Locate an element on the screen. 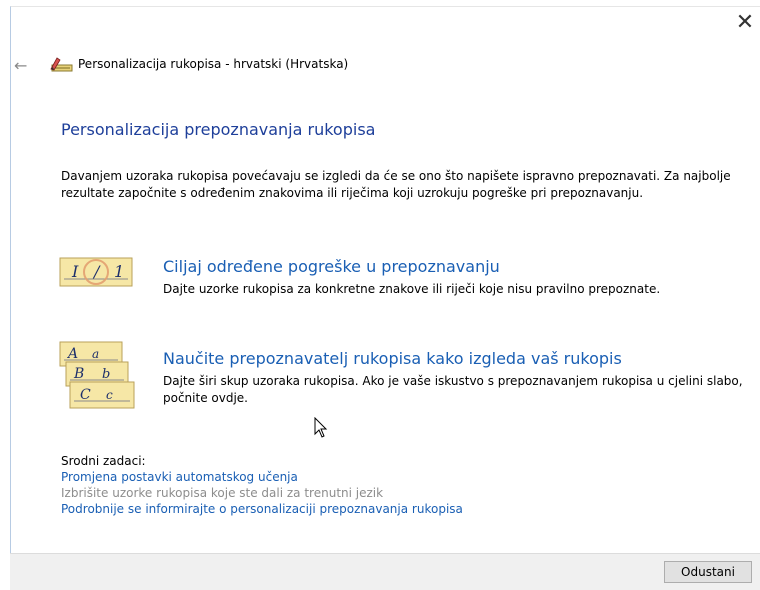 The image size is (760, 590). mouse-cursor-icon is located at coordinates (321, 427).